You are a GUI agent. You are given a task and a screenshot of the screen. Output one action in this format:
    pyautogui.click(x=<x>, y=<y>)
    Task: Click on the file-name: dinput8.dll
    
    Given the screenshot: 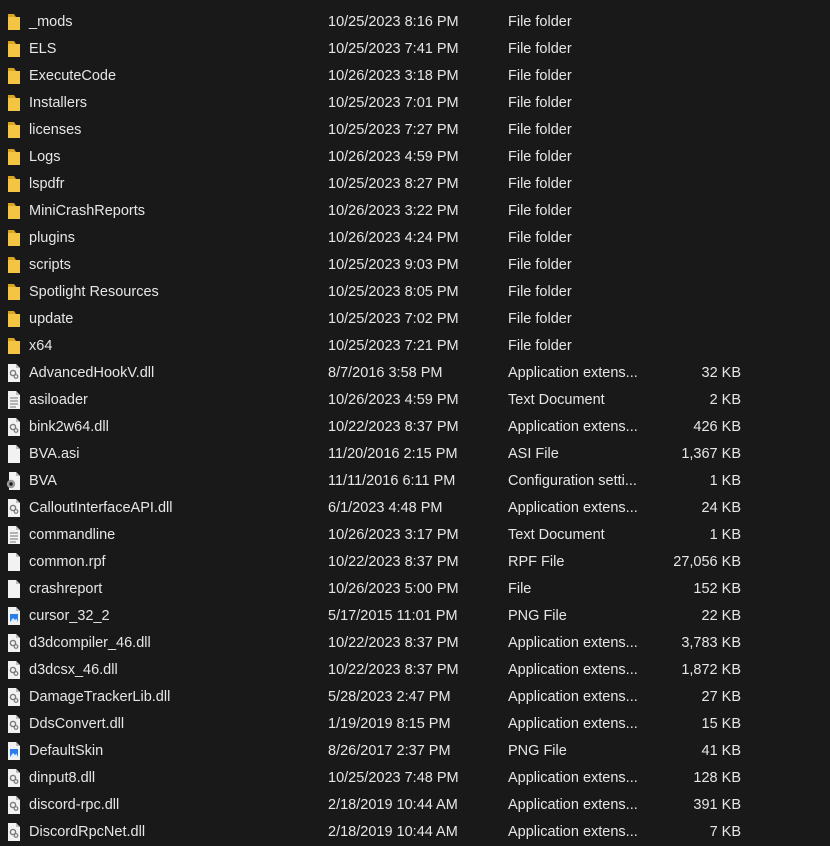 What is the action you would take?
    pyautogui.click(x=62, y=778)
    